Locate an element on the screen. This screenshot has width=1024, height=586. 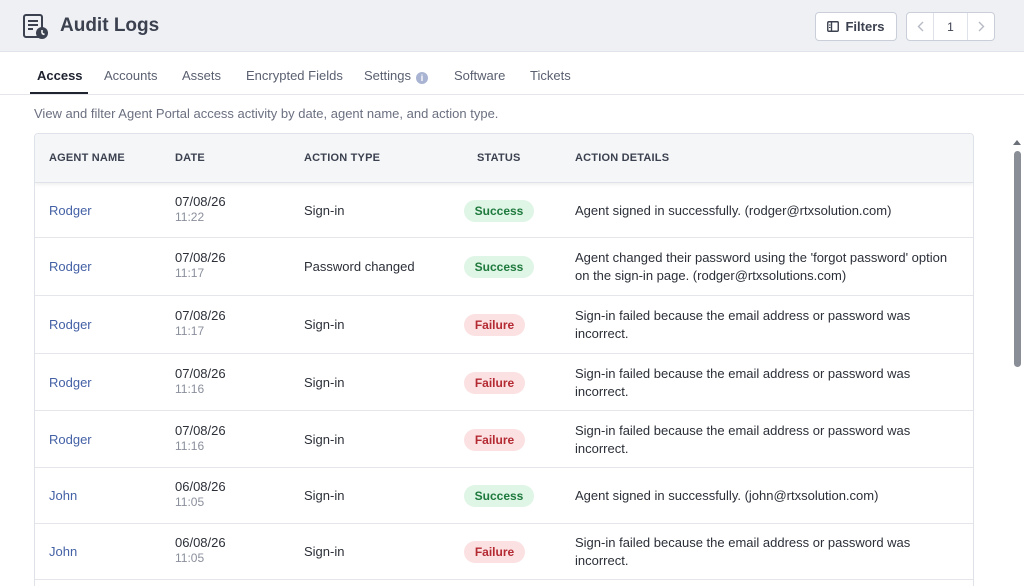
date-cell: 07/08/26 11:22 is located at coordinates (200, 209).